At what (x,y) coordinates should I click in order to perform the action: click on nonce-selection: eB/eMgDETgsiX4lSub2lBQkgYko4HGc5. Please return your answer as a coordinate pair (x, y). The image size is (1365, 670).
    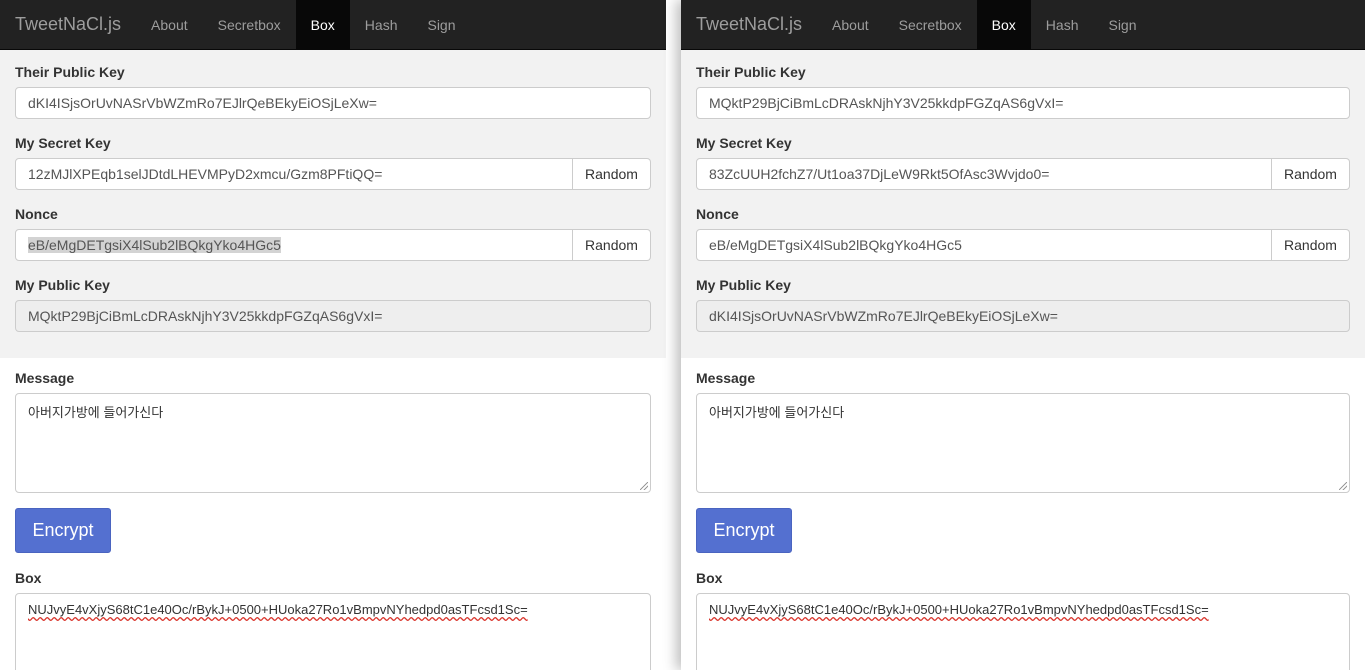
    Looking at the image, I should click on (154, 245).